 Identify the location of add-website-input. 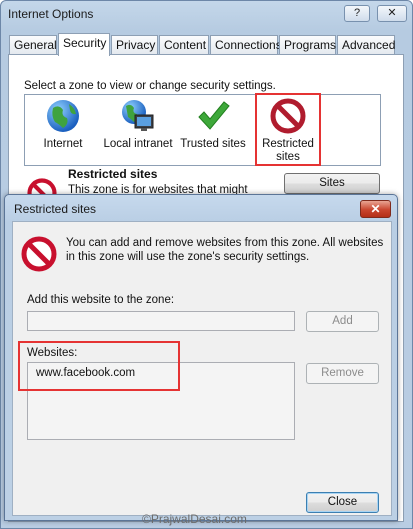
(161, 321).